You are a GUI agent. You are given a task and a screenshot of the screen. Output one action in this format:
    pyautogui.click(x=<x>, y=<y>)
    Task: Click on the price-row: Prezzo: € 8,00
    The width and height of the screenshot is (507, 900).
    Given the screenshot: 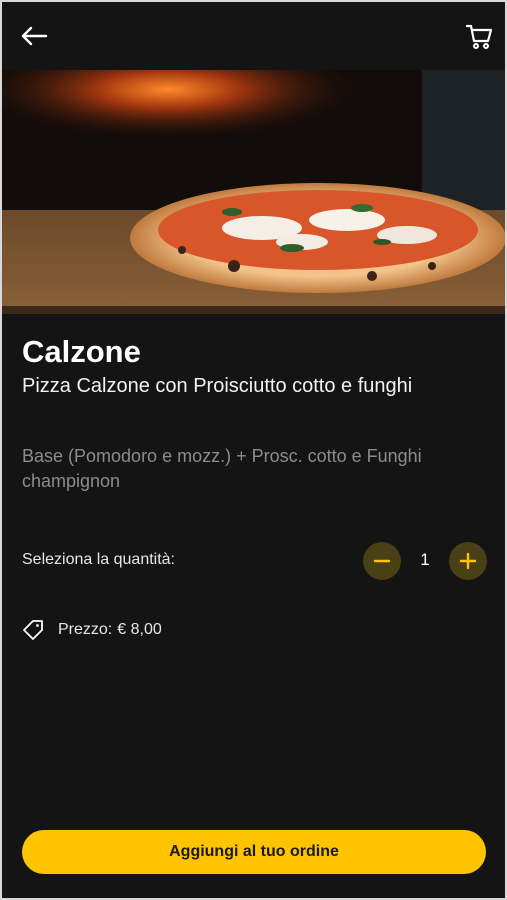 What is the action you would take?
    pyautogui.click(x=92, y=630)
    